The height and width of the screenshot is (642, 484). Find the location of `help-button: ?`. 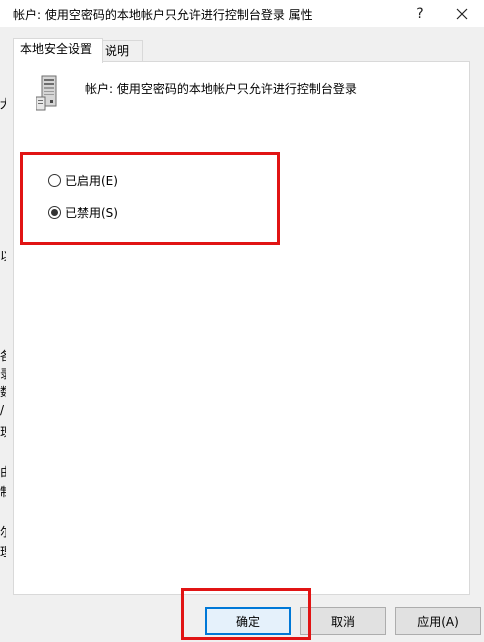

help-button: ? is located at coordinates (420, 13).